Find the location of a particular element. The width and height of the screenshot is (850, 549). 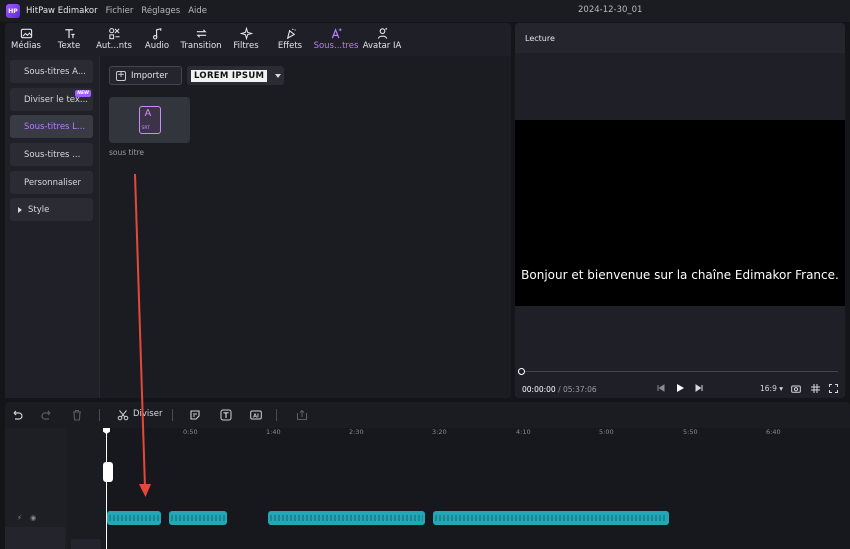

track-header-footer is located at coordinates (35, 538).